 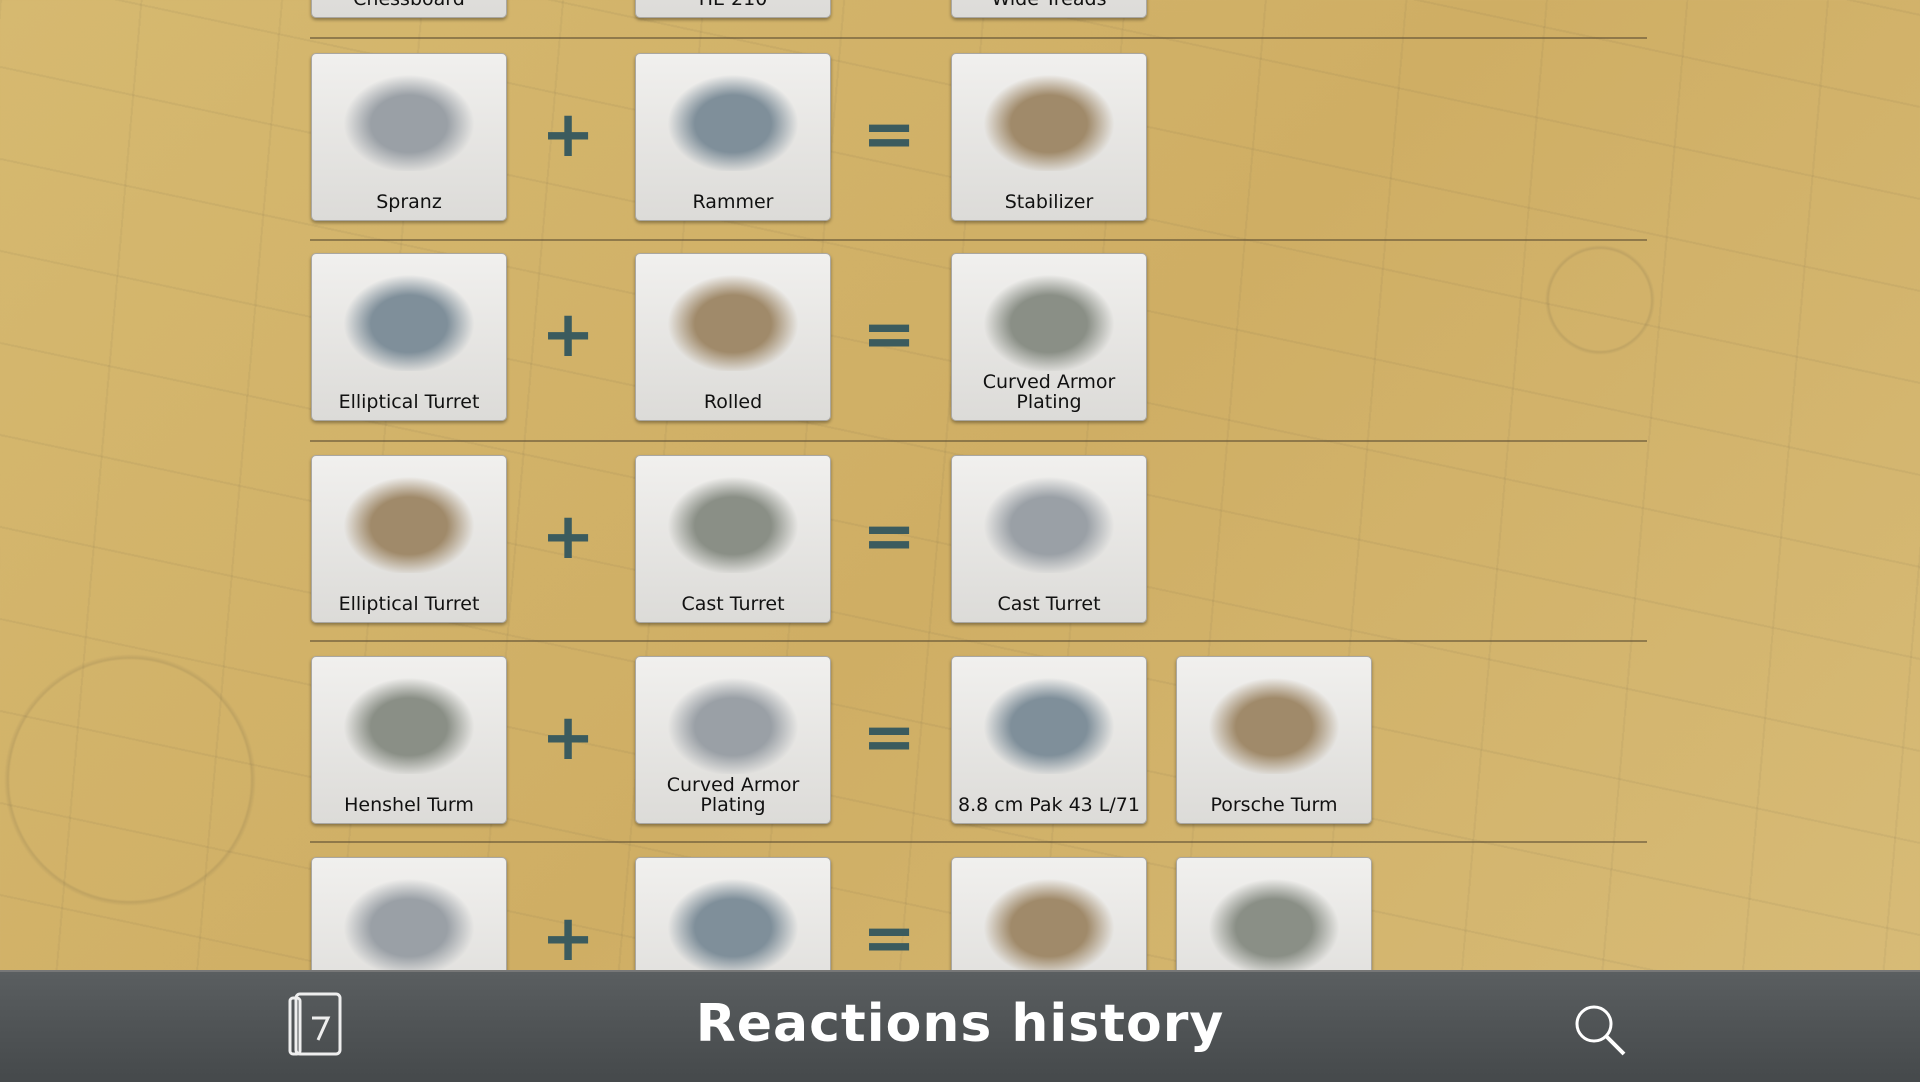 What do you see at coordinates (733, 402) in the screenshot?
I see `item-label: Rolled` at bounding box center [733, 402].